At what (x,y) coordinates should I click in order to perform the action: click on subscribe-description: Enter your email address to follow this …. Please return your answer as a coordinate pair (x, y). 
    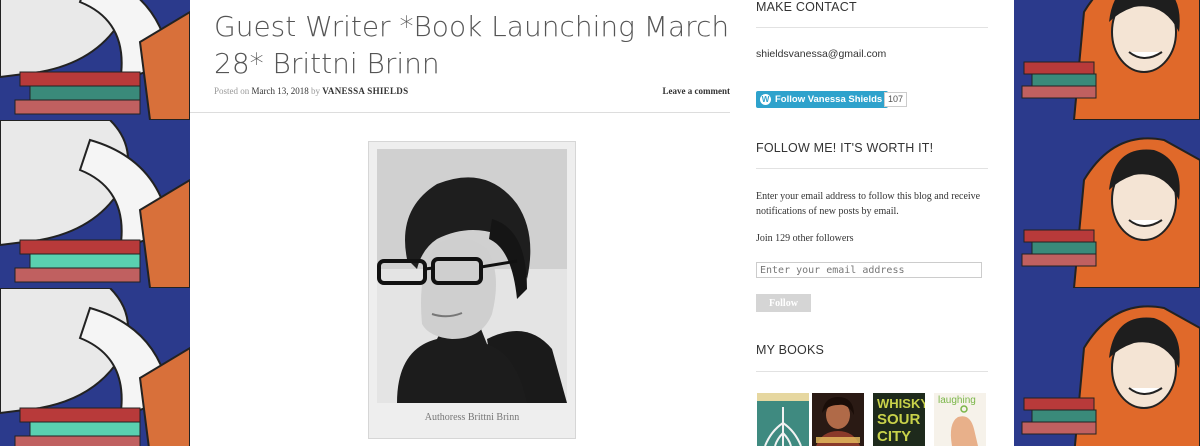
    Looking at the image, I should click on (868, 204).